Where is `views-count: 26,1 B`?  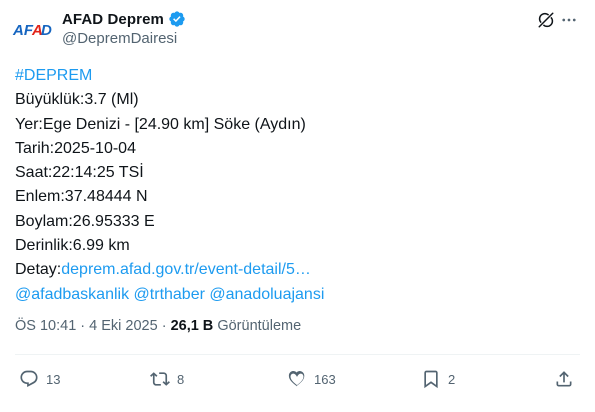
views-count: 26,1 B is located at coordinates (192, 326).